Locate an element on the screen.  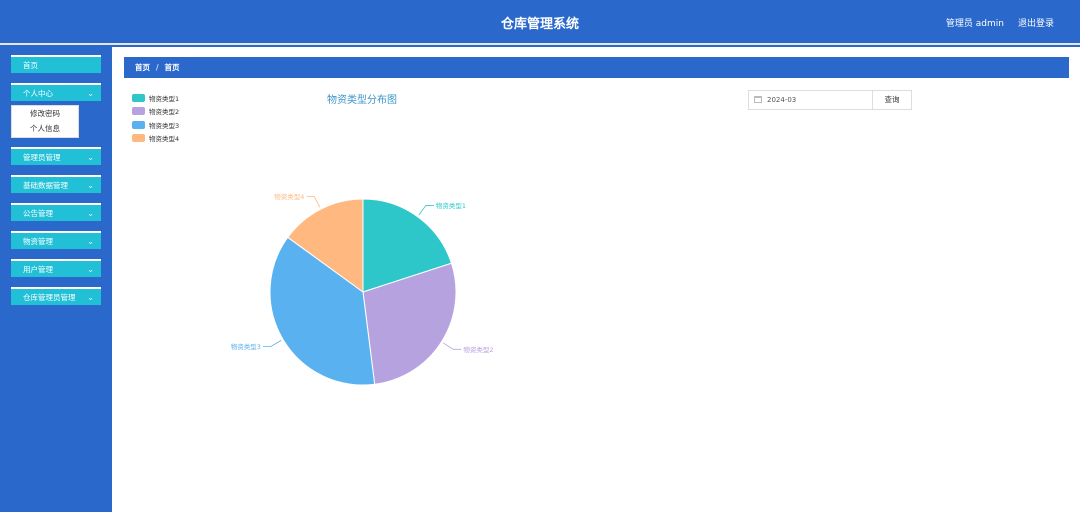
sidebar-item-basic-data: 基础数据管理 ⌄ is located at coordinates (56, 184).